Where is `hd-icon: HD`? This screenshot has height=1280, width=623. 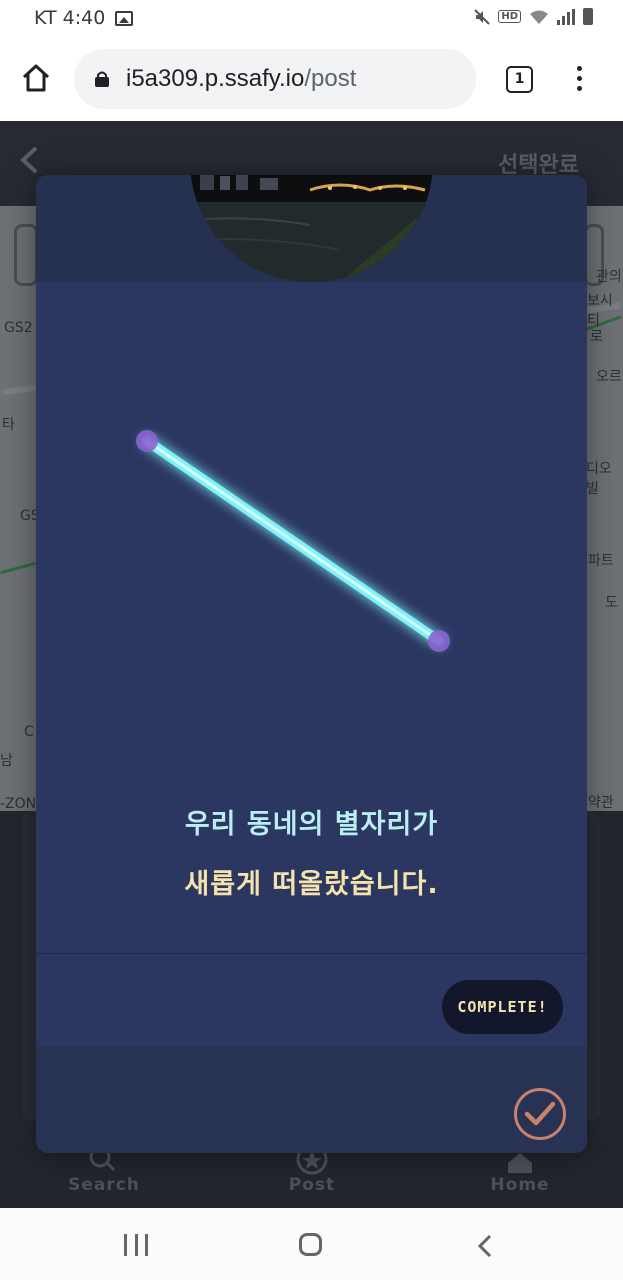
hd-icon: HD is located at coordinates (509, 16).